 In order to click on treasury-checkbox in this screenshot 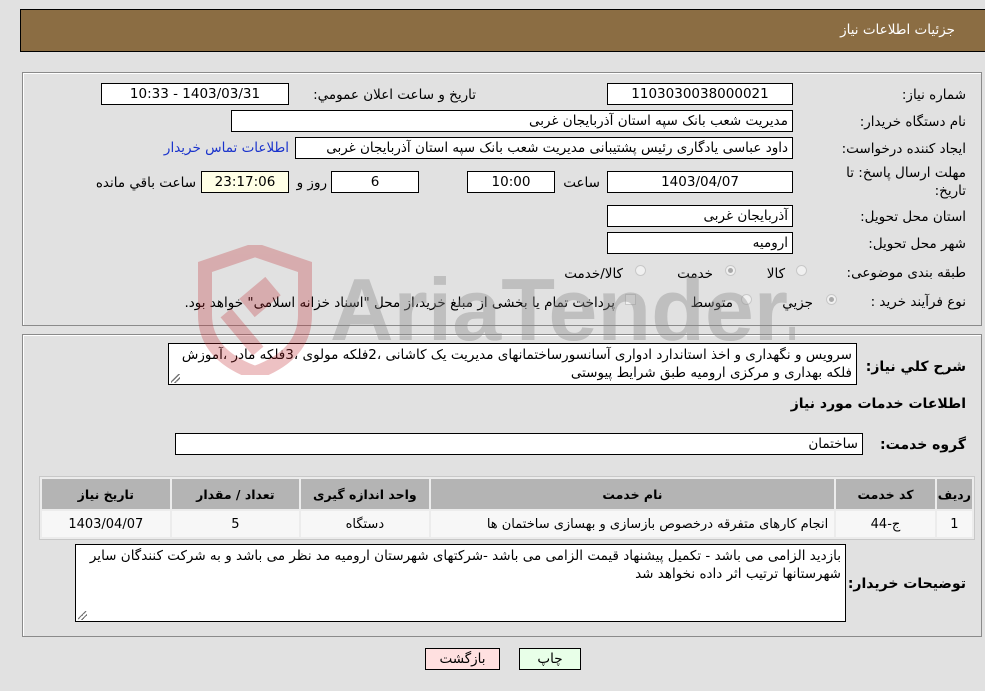, I will do `click(630, 299)`.